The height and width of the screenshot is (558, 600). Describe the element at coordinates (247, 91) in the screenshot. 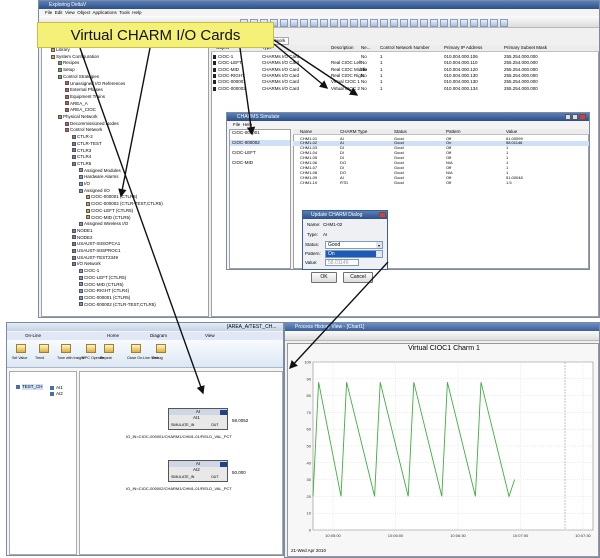

I see `arrow-to-simulate` at that location.